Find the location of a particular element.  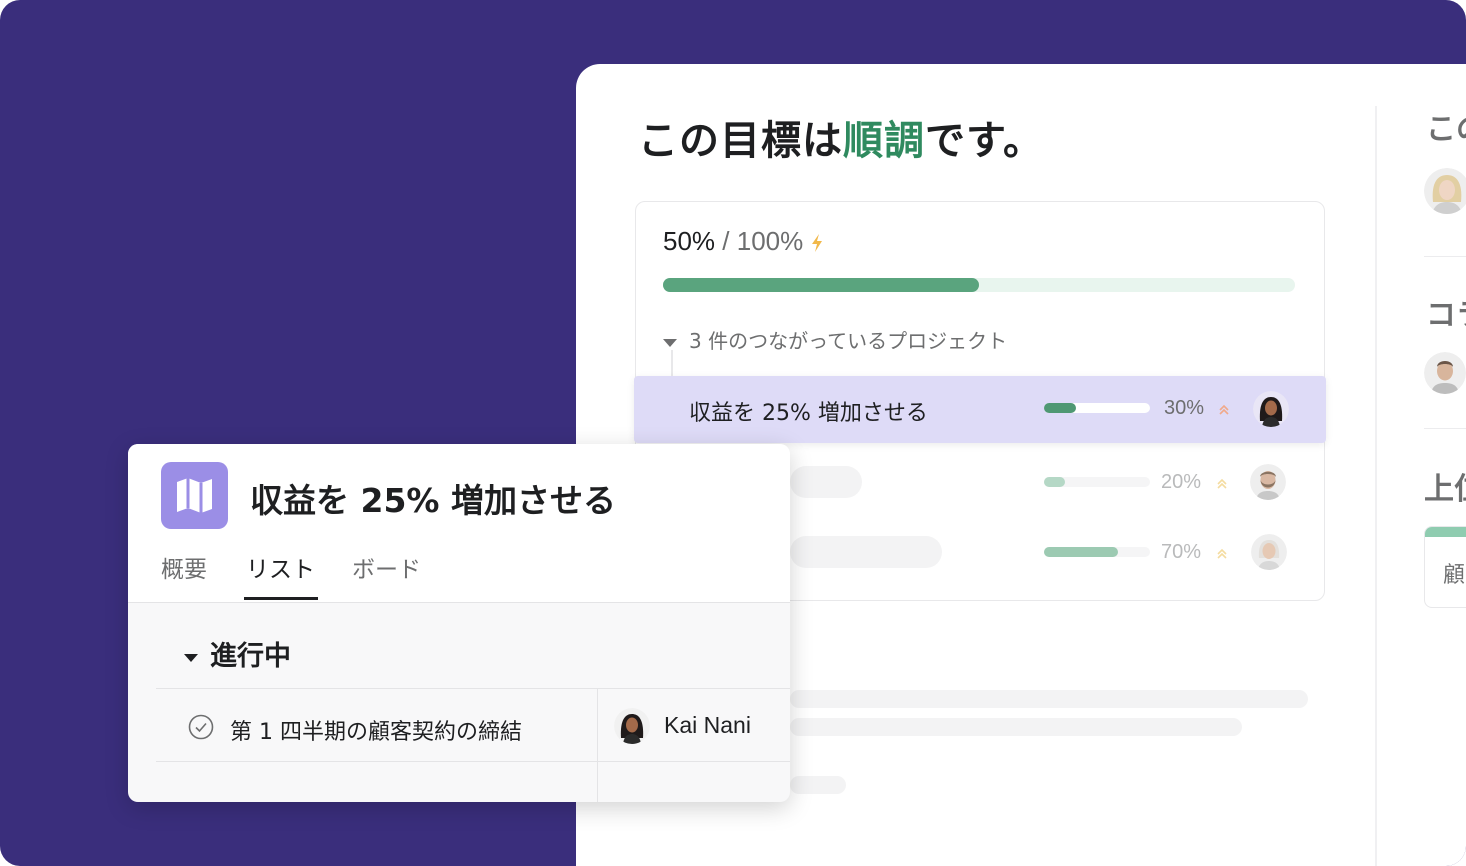

project-percent: 30% is located at coordinates (1184, 408).